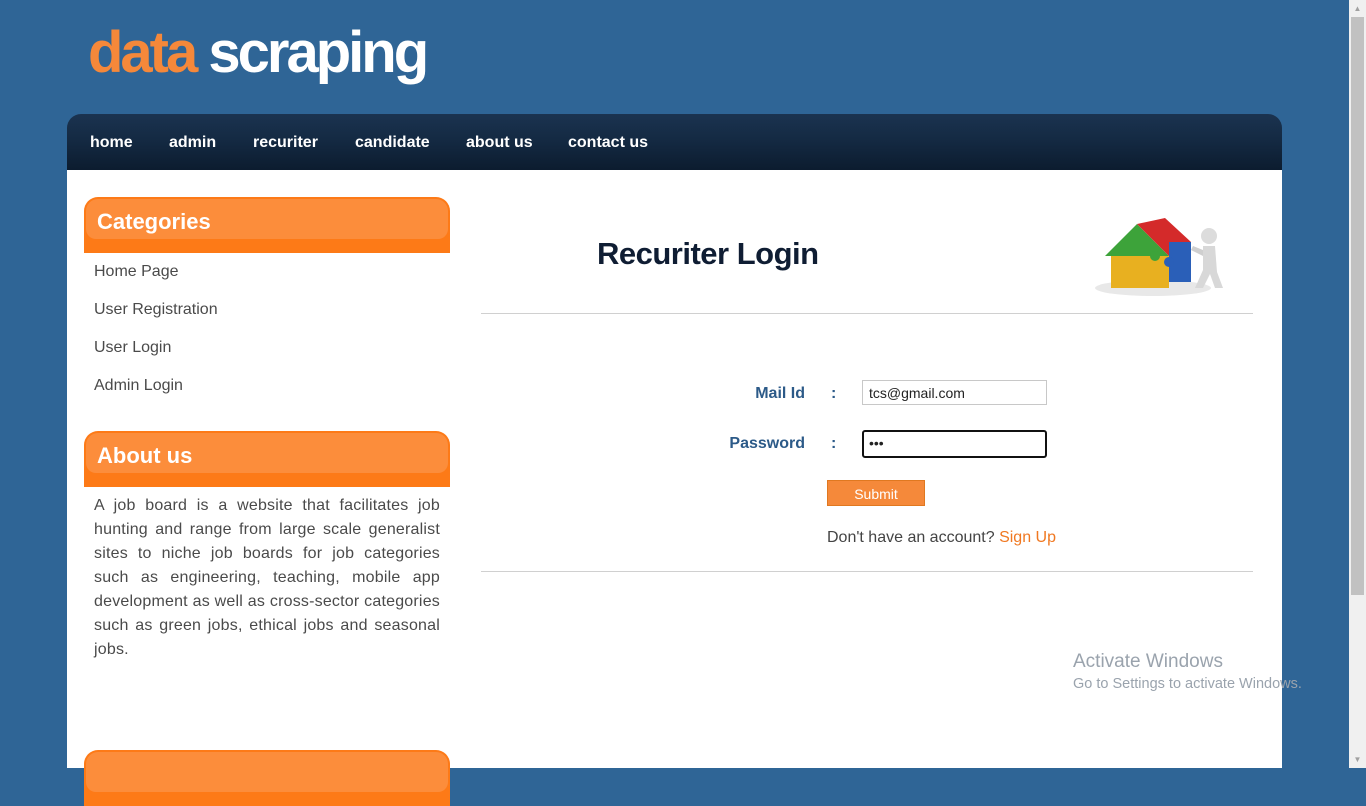 This screenshot has width=1366, height=806. What do you see at coordinates (1357, 8) in the screenshot?
I see `scroll-up-arrow-icon: ▲` at bounding box center [1357, 8].